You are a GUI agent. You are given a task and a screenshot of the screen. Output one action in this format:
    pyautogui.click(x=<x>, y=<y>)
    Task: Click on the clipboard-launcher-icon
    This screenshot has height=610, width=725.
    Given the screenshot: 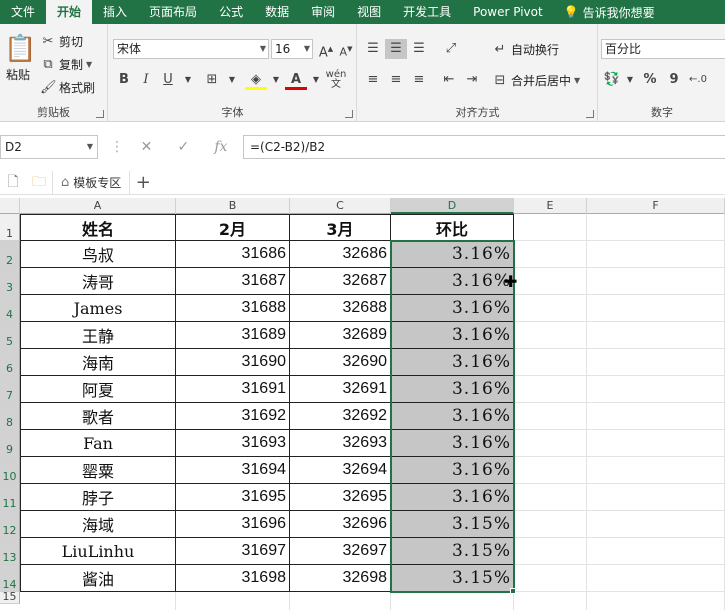 What is the action you would take?
    pyautogui.click(x=100, y=114)
    